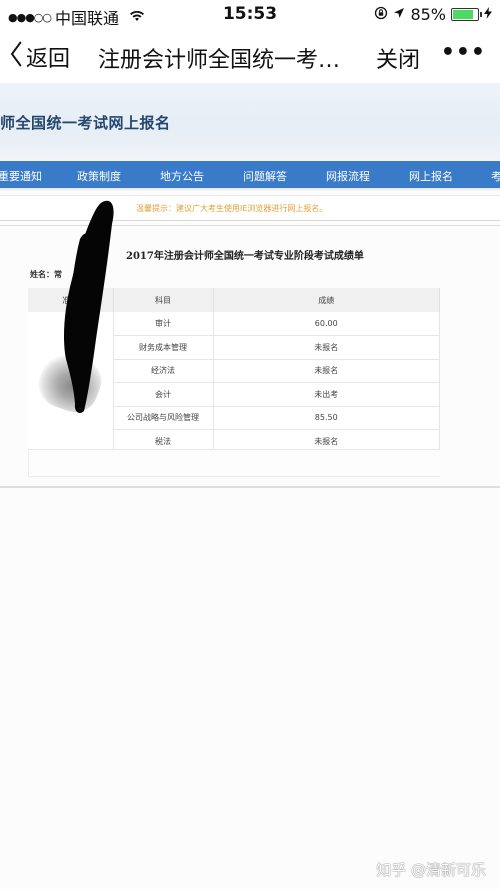  I want to click on divider, so click(250, 225).